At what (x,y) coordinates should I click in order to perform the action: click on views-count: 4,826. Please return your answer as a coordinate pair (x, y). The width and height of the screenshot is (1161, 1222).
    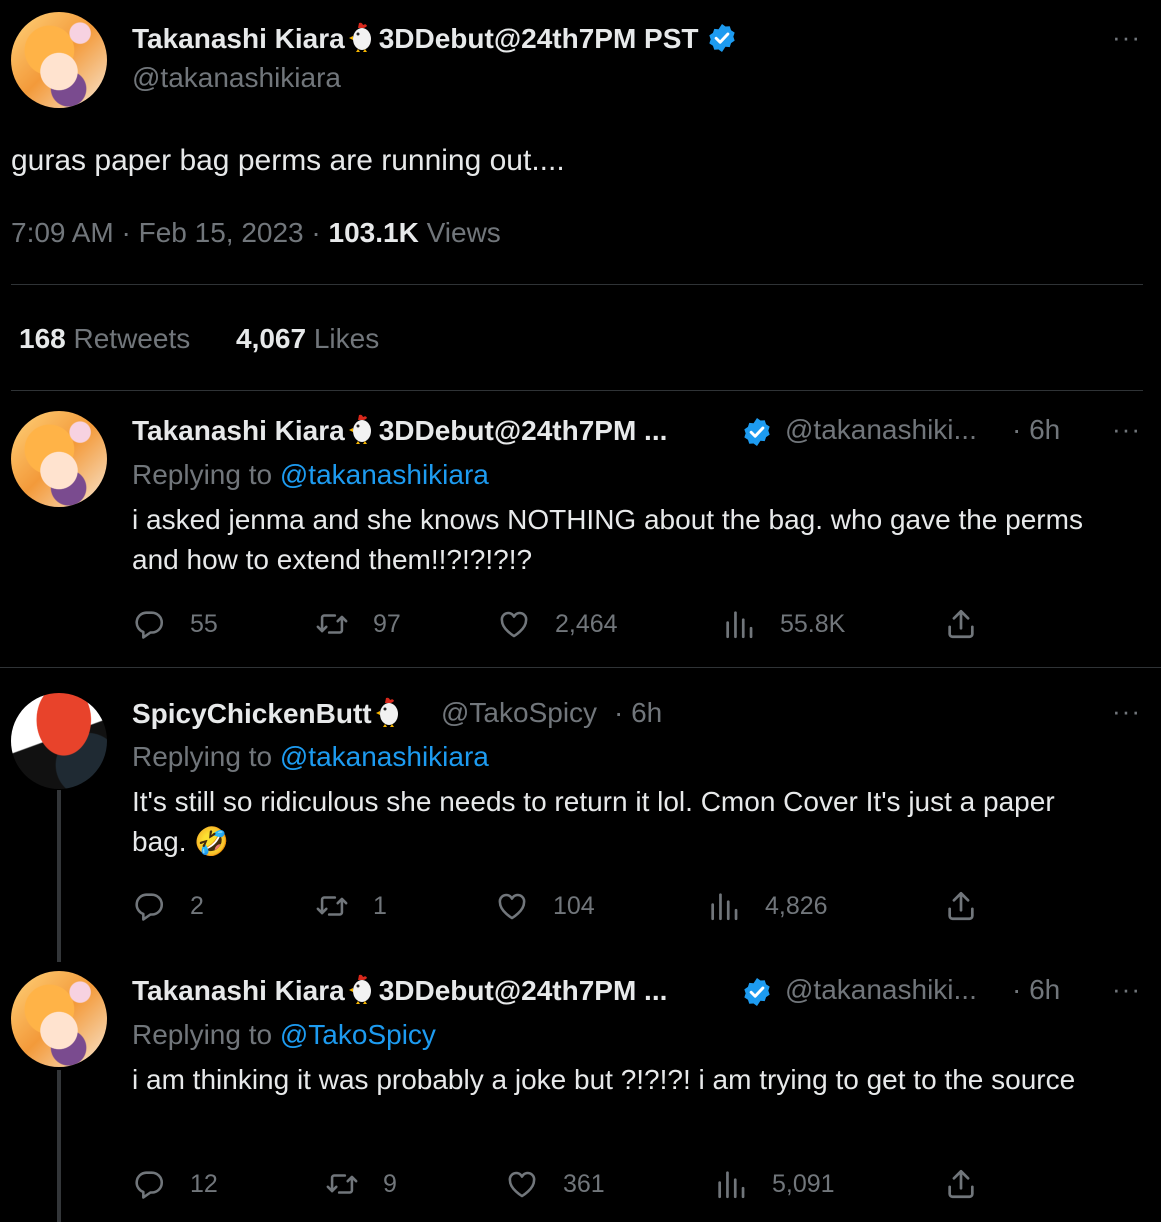
    Looking at the image, I should click on (796, 905).